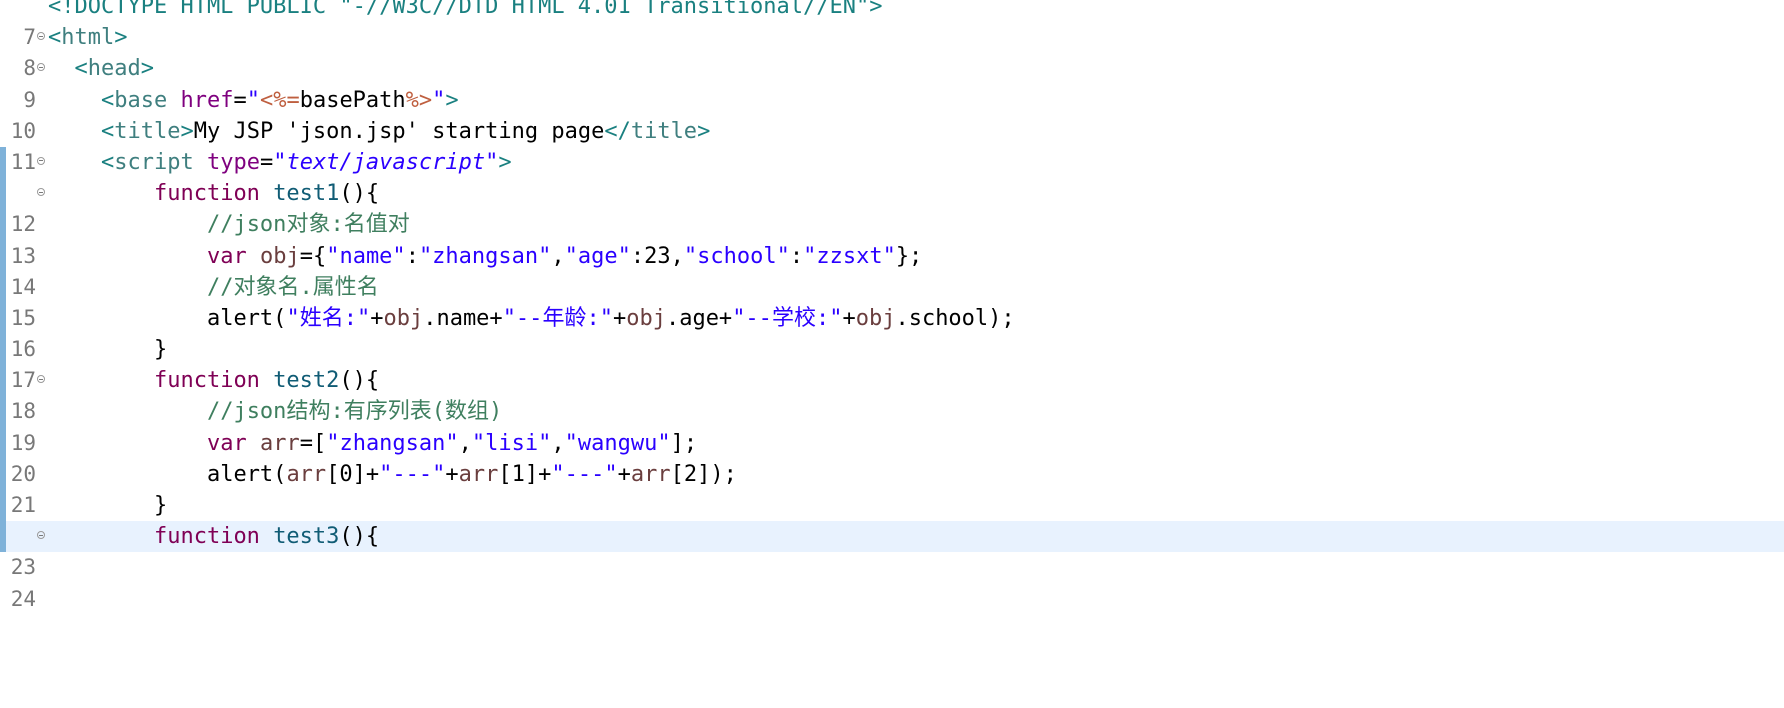 Image resolution: width=1784 pixels, height=708 pixels. I want to click on code-text: function test3(){, so click(266, 537).